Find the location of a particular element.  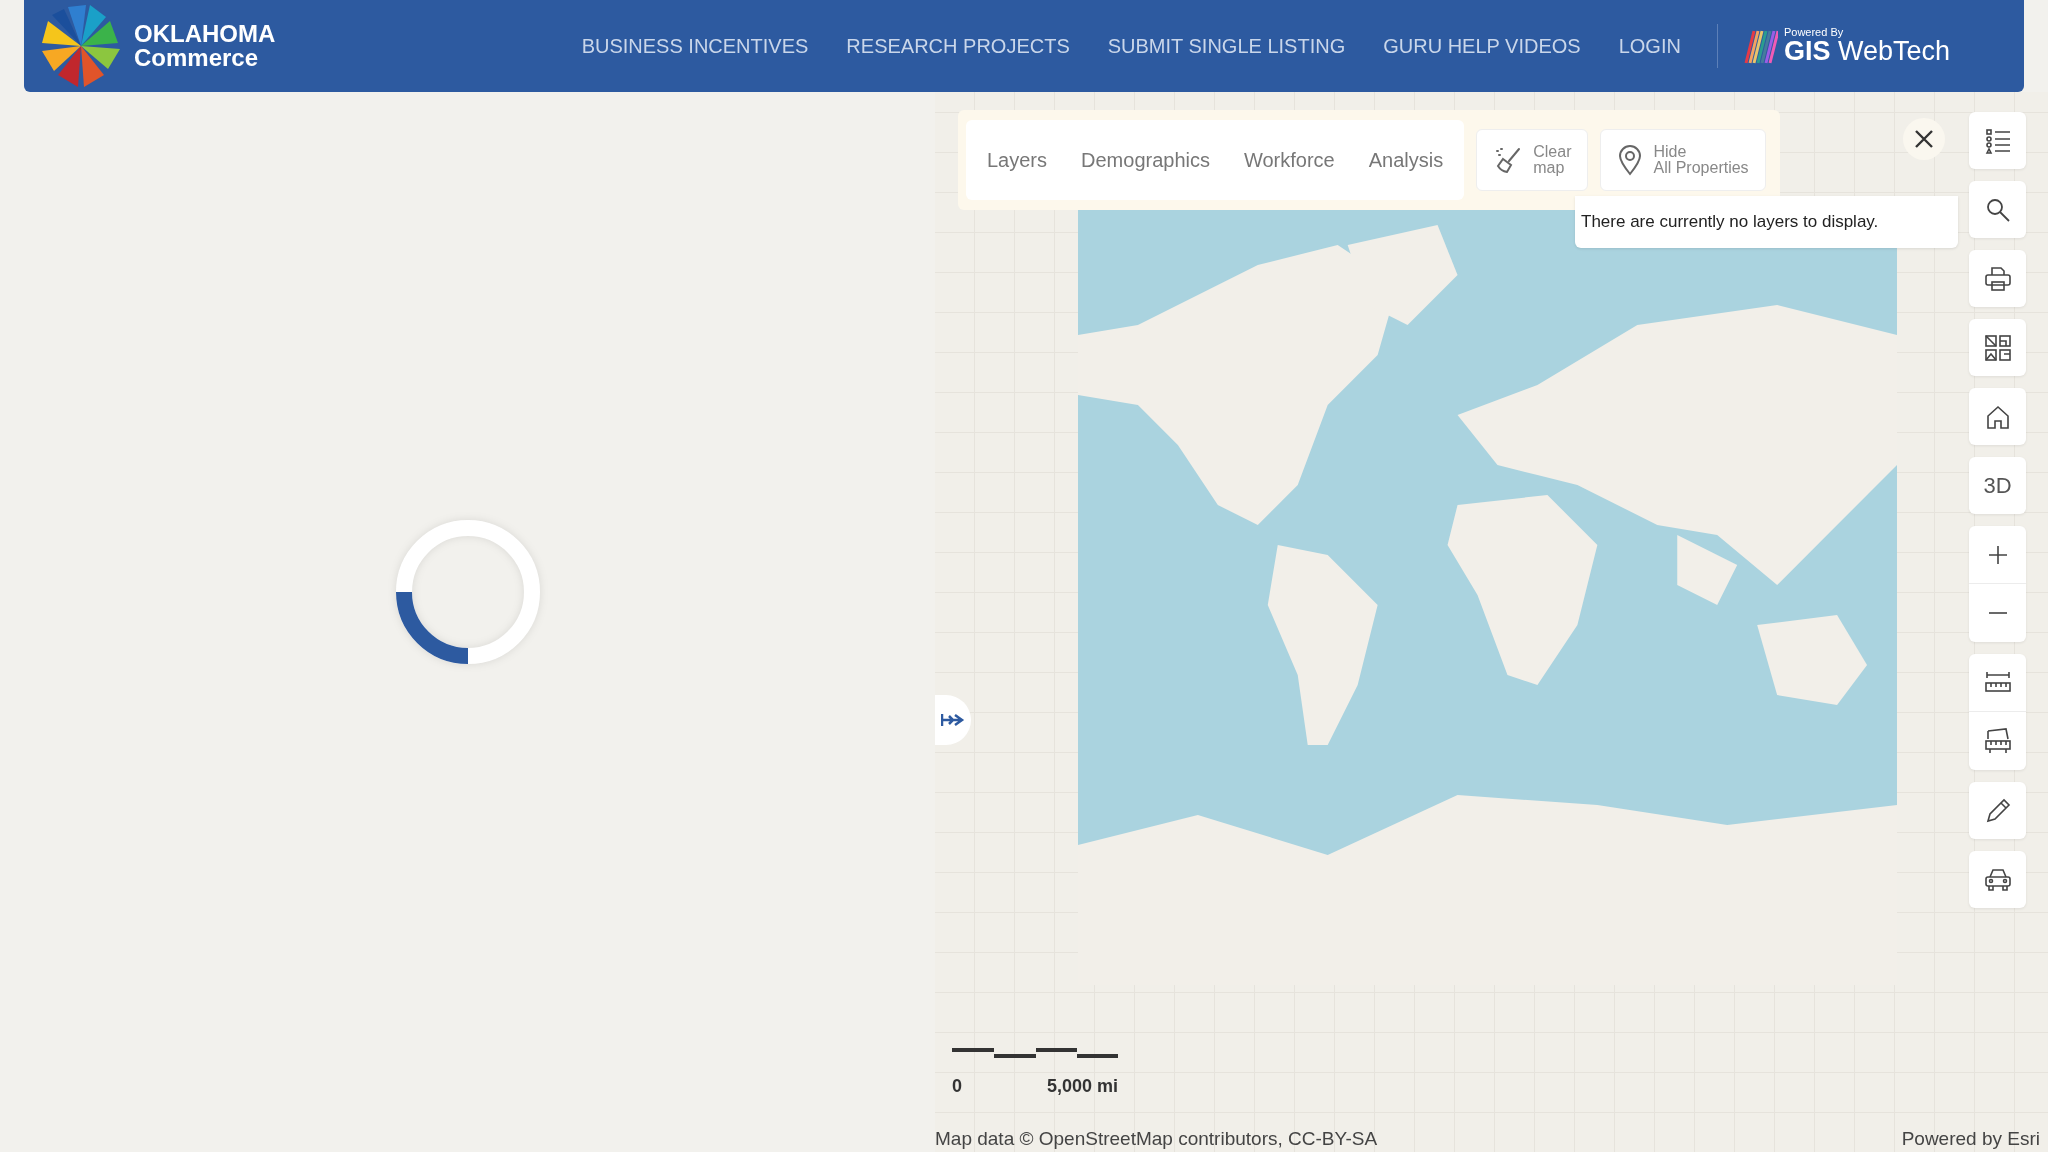

map-pin-icon is located at coordinates (1630, 160).